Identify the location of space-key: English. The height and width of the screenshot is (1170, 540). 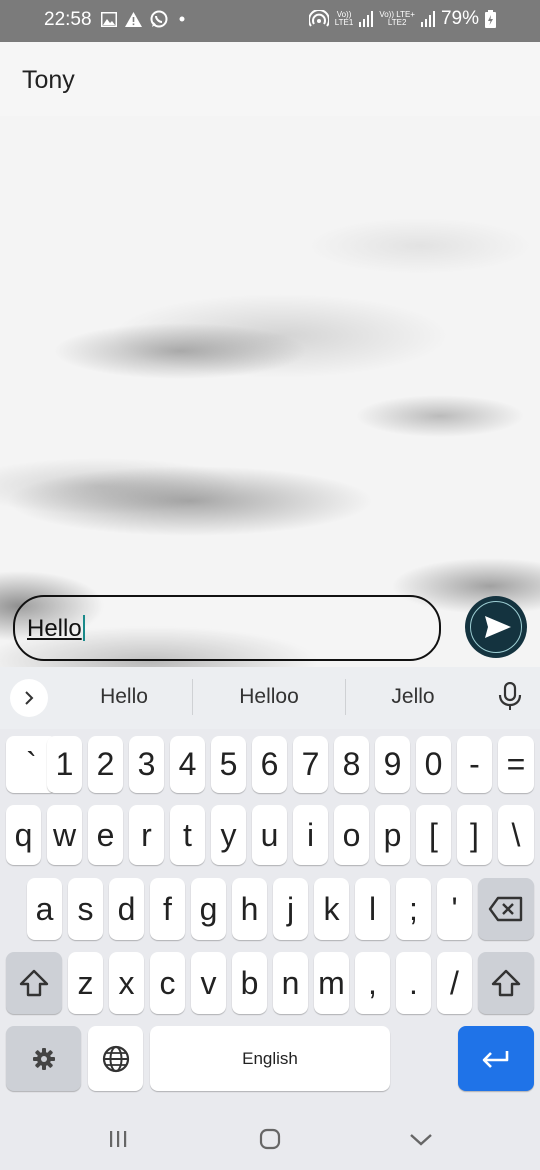
(270, 1058).